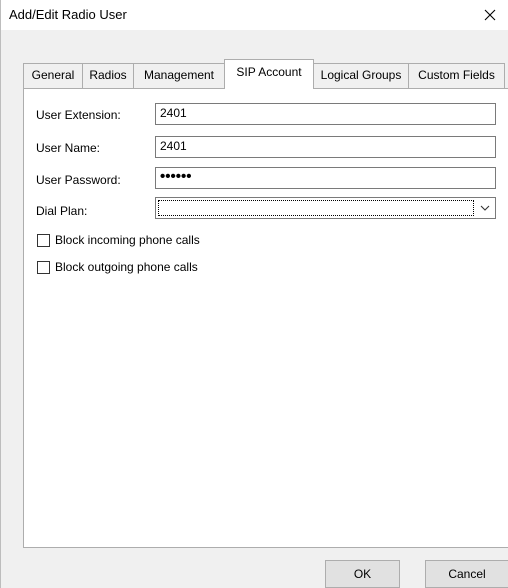 The height and width of the screenshot is (588, 508). I want to click on tab-custom-fields: Custom Fields, so click(456, 75).